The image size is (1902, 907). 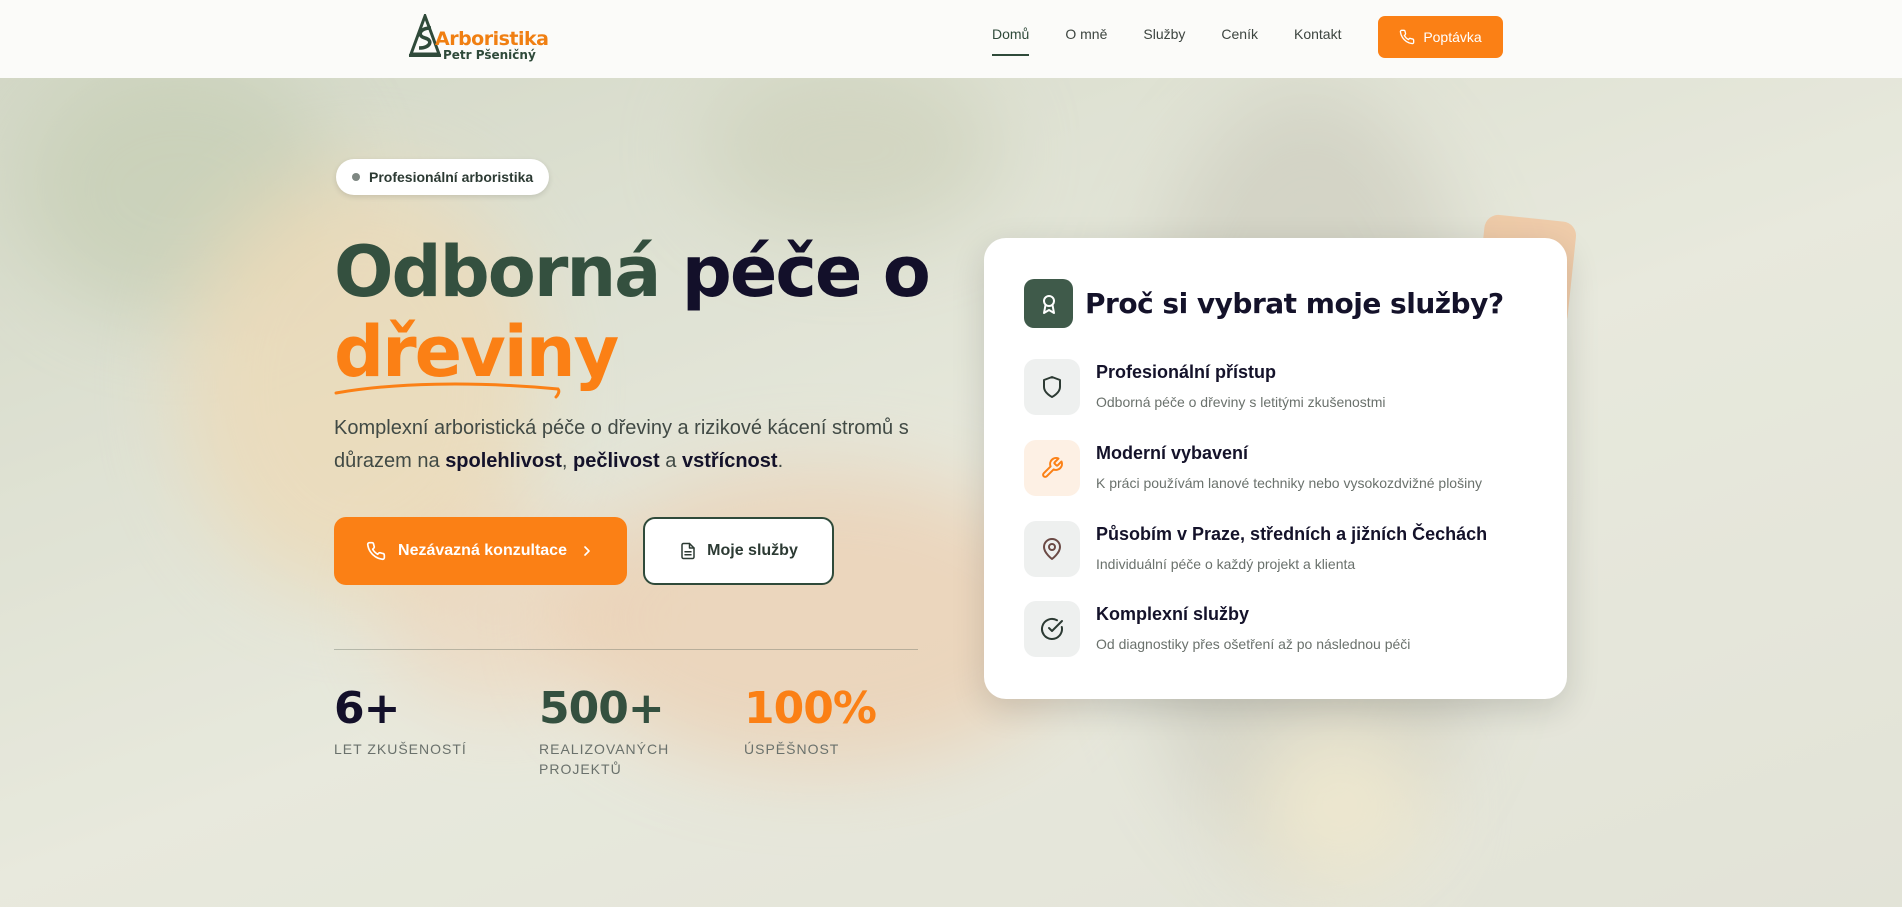 I want to click on hero-lead-end: ., so click(x=780, y=461).